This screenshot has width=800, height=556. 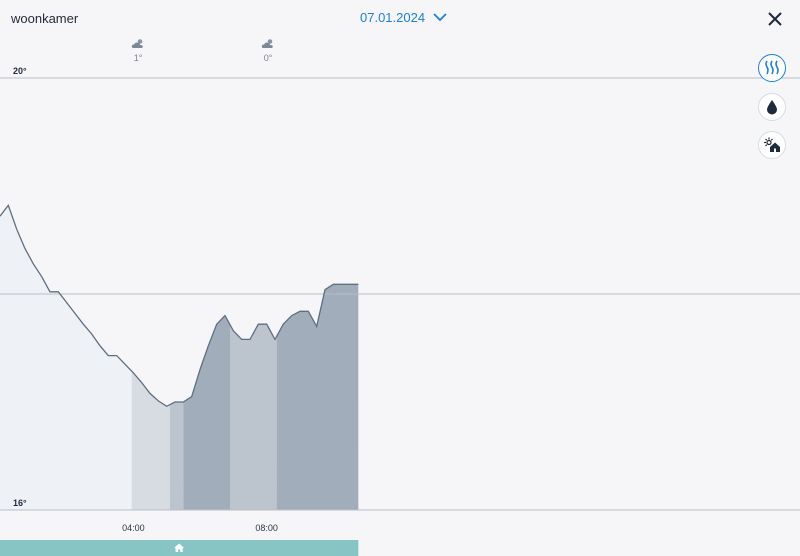 What do you see at coordinates (393, 17) in the screenshot?
I see `date-label: 07.01.2024` at bounding box center [393, 17].